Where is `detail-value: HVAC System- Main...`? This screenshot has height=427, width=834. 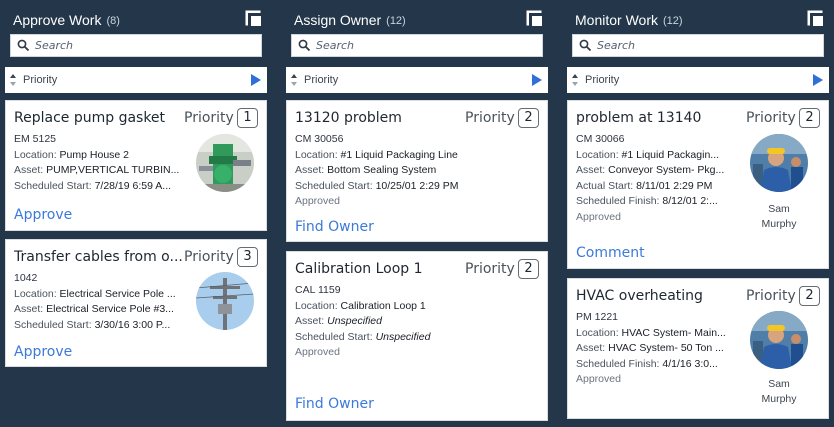 detail-value: HVAC System- Main... is located at coordinates (673, 332).